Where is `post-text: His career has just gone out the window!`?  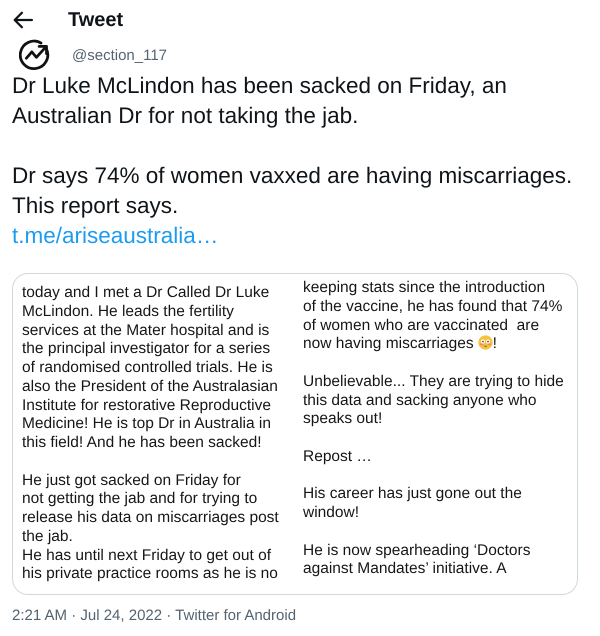
post-text: His career has just gone out the window! is located at coordinates (412, 504).